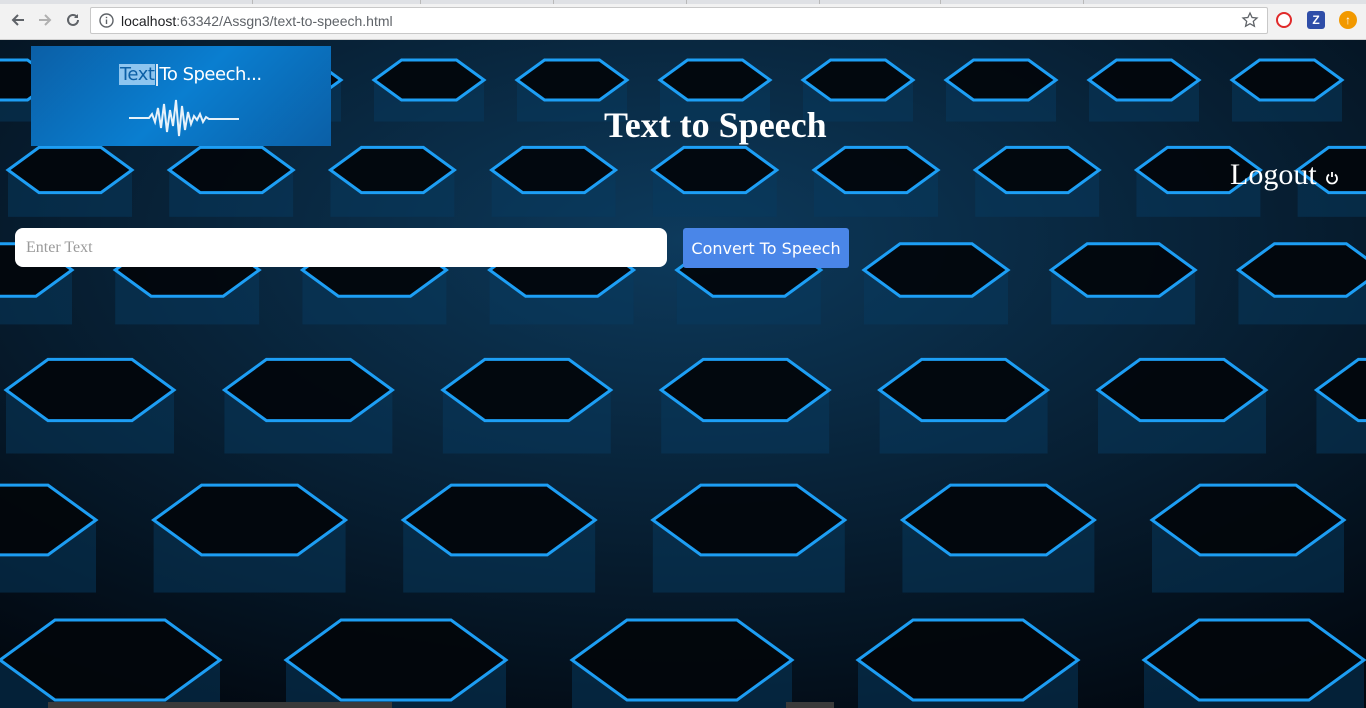 This screenshot has width=1366, height=708. Describe the element at coordinates (1273, 174) in the screenshot. I see `logout-label: Logout` at that location.